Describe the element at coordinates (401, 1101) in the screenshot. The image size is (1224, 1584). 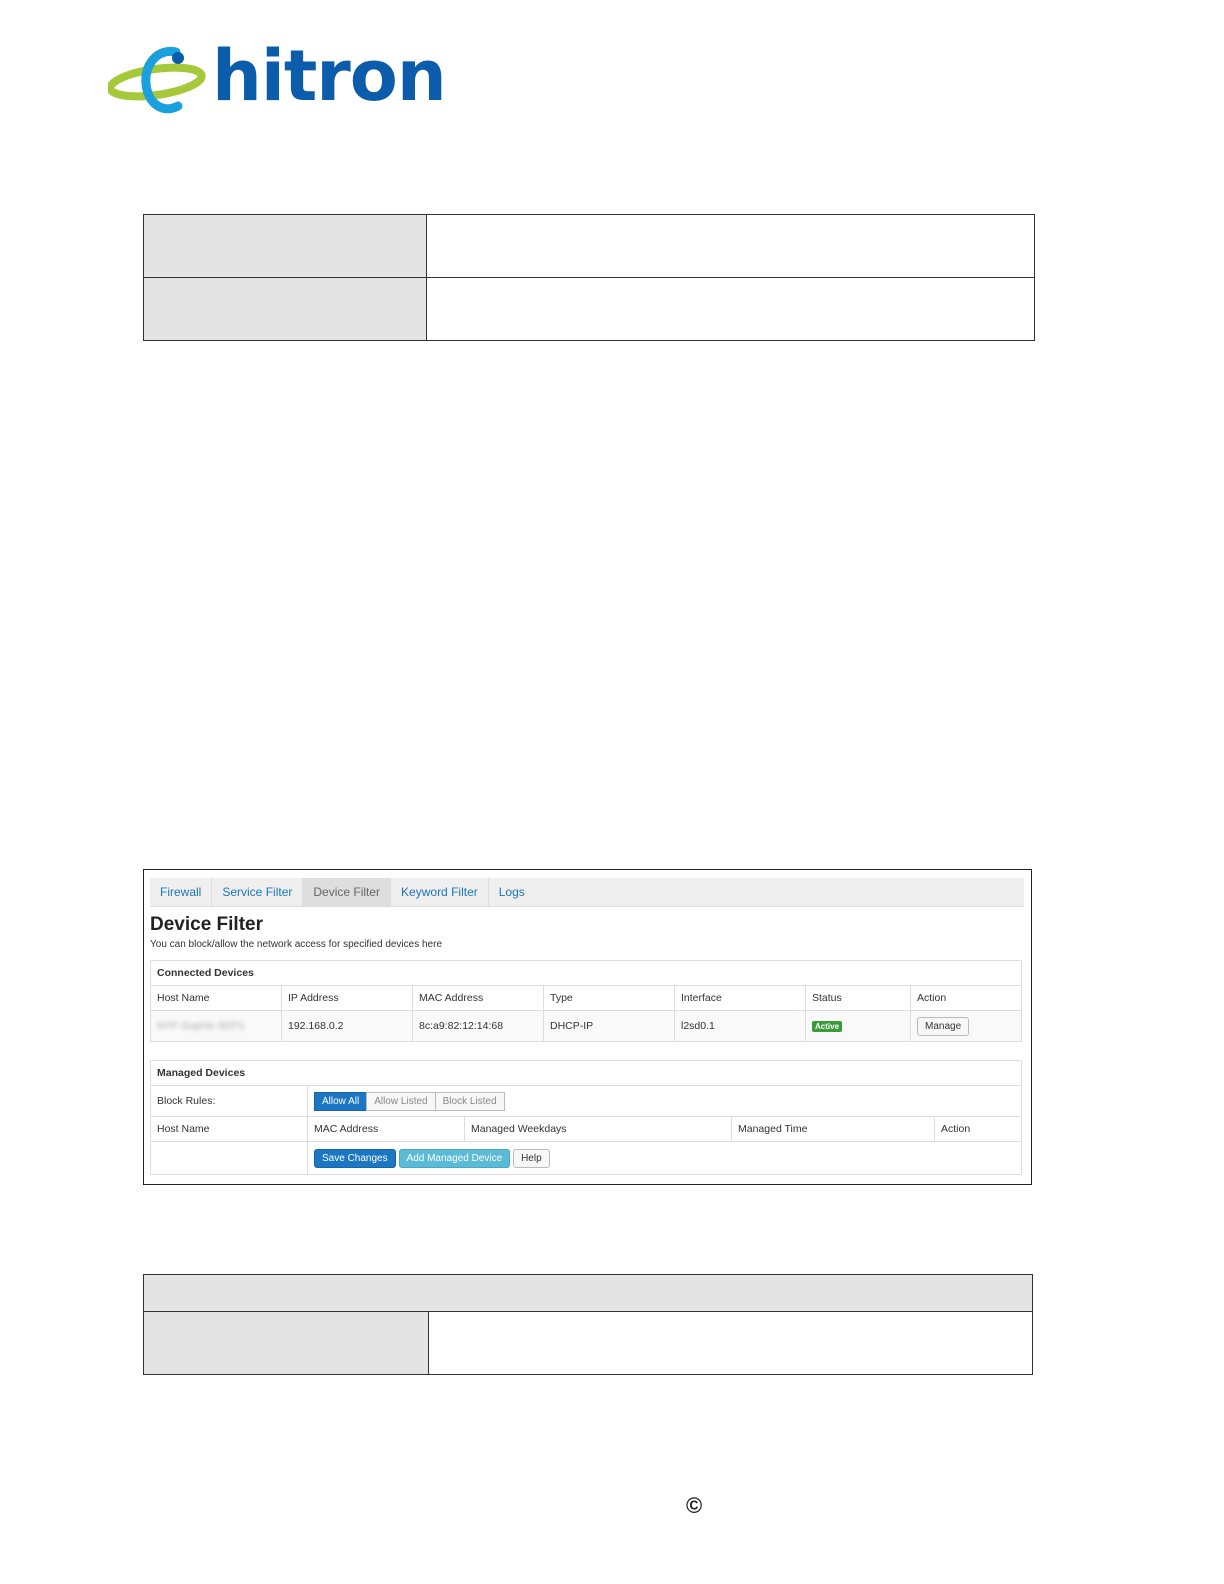
I see `allow-listed-button: Allow Listed` at that location.